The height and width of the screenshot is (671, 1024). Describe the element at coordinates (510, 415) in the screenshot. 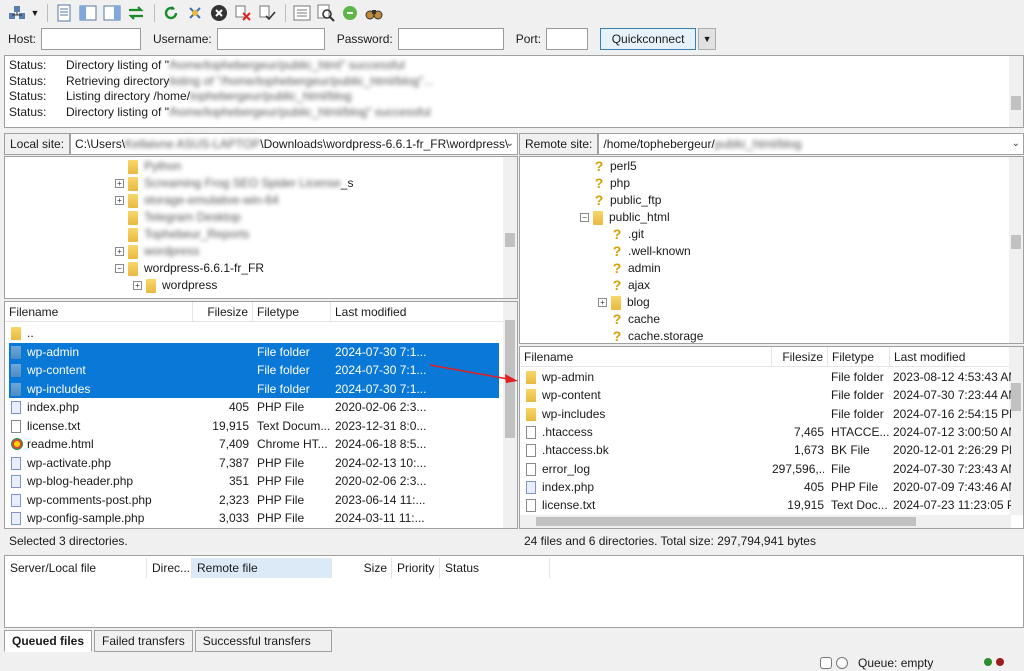

I see `local-list-scrollbar` at that location.